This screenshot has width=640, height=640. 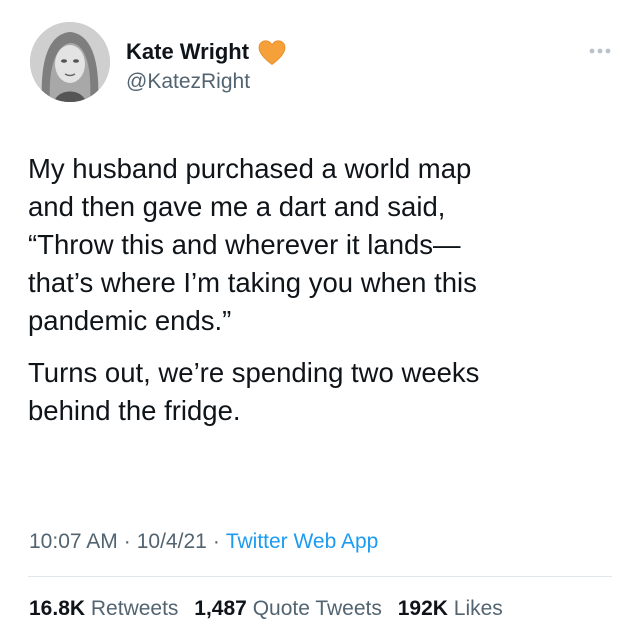 I want to click on retweets-label: Retweets, so click(x=134, y=608).